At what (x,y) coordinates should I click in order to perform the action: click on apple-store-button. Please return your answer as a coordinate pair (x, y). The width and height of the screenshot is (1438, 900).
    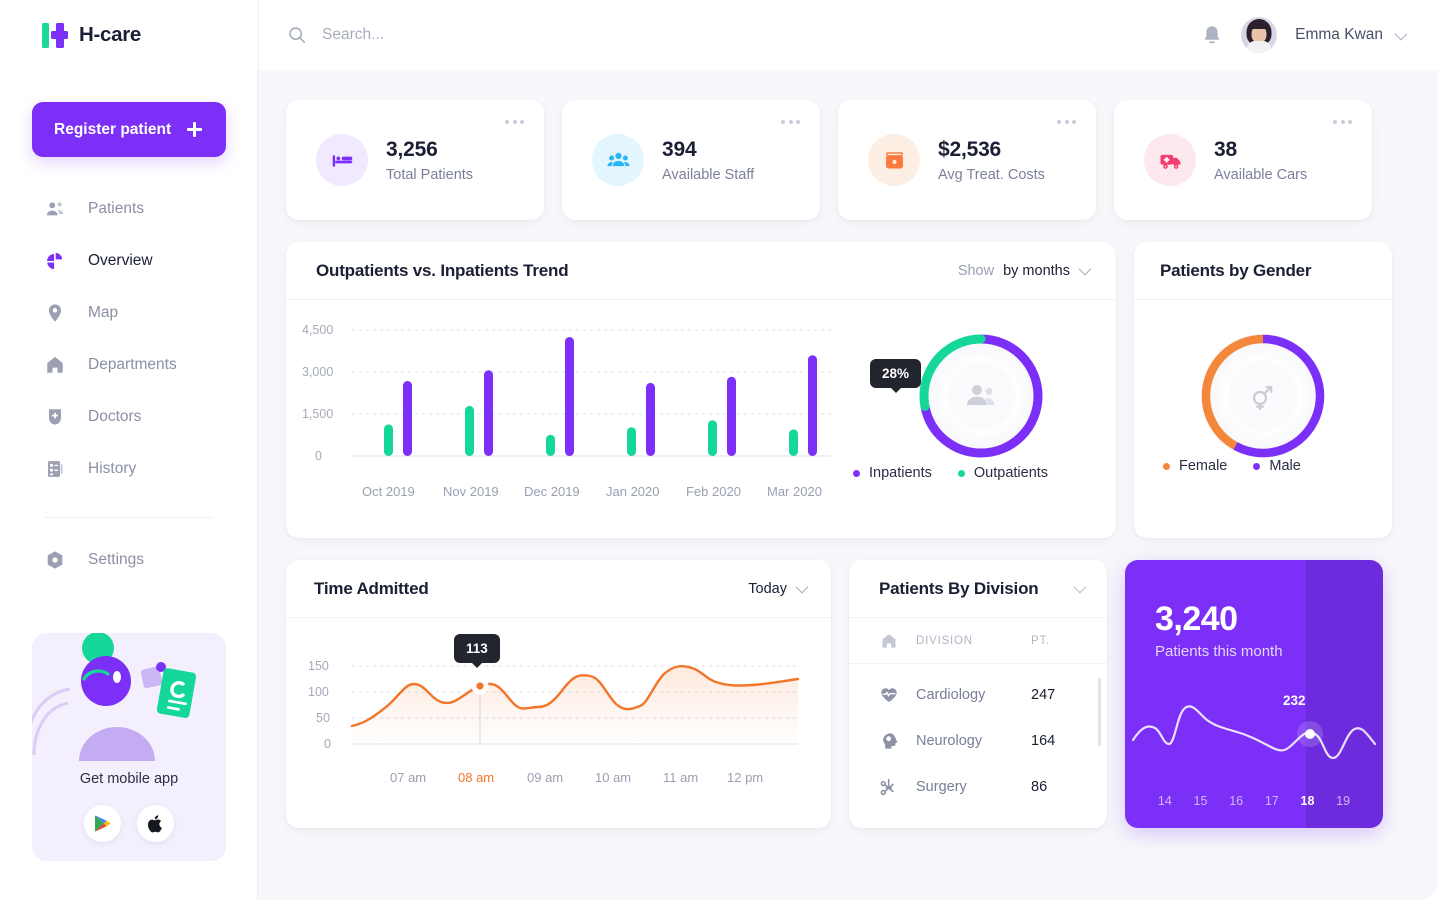
    Looking at the image, I should click on (155, 823).